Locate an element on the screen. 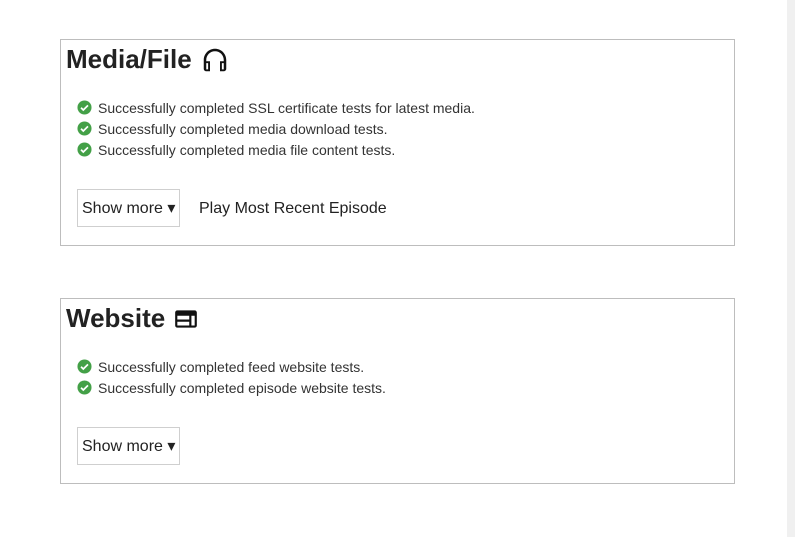  media-file-heading: Media/File is located at coordinates (148, 59).